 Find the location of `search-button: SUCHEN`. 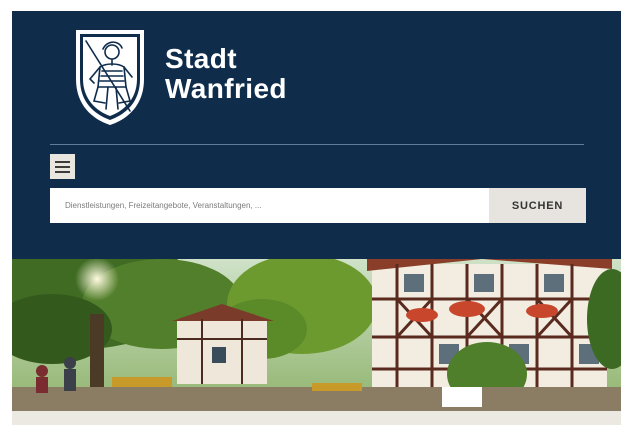

search-button: SUCHEN is located at coordinates (537, 205).